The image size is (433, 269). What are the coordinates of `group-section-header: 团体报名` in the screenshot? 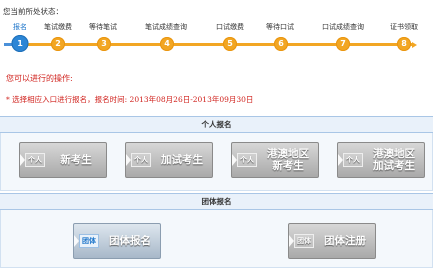 It's located at (216, 201).